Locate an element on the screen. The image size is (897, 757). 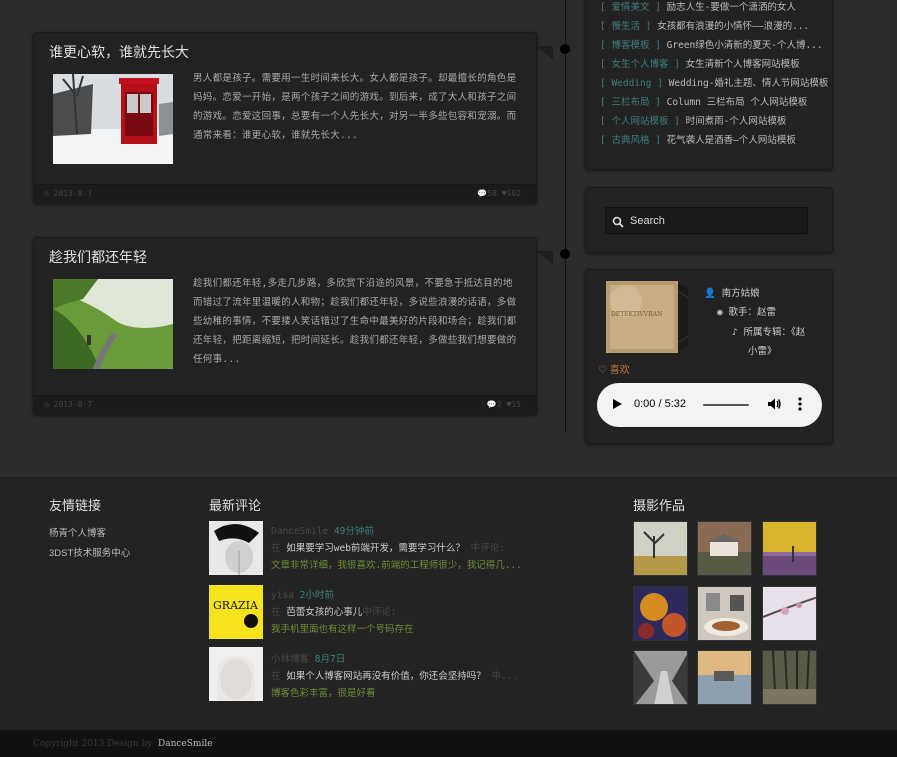
list-item: [ 女生个人博客 ] 女生清新个人博客网站模板 is located at coordinates (714, 64).